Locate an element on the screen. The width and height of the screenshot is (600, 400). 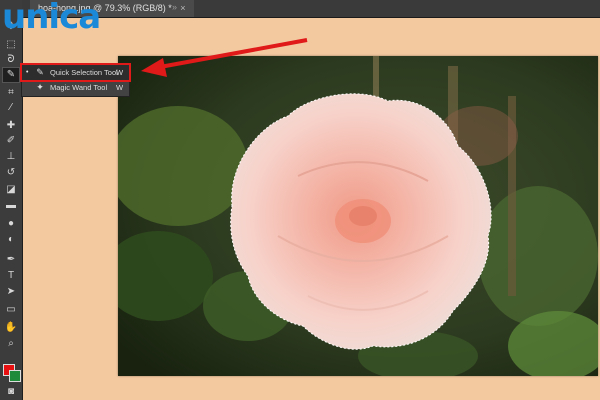
clone-stamp-icon: ⊥ is located at coordinates (11, 157).